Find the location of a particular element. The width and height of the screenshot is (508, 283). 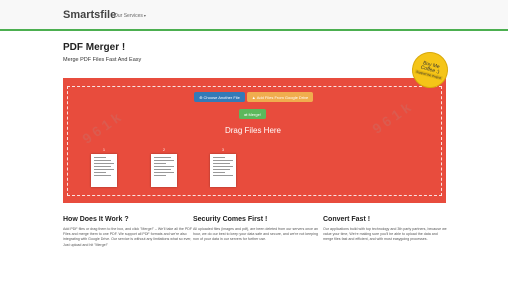

choose-file-button: ⊕ Choose Another File is located at coordinates (219, 97).